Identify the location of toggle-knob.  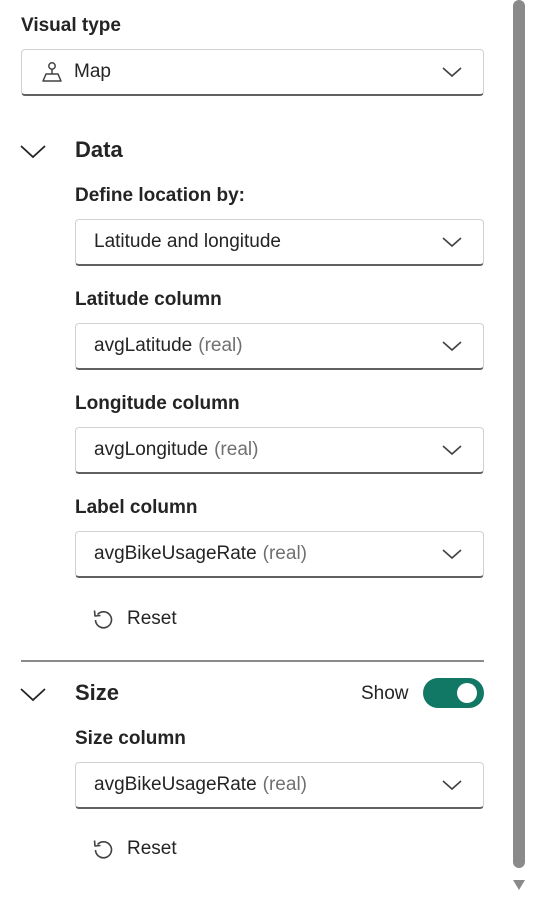
(467, 693).